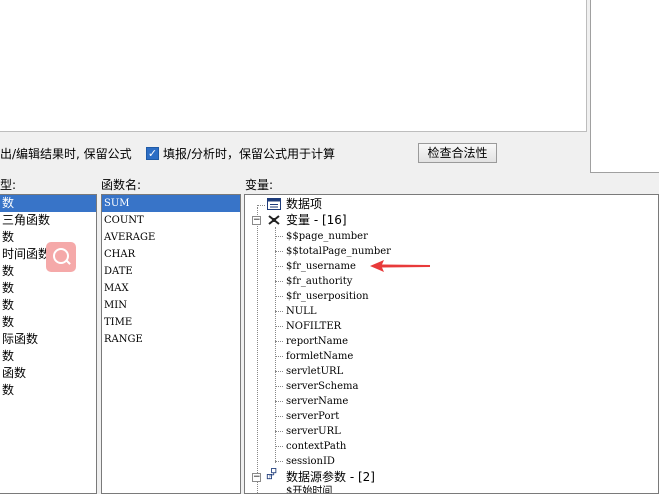  What do you see at coordinates (316, 220) in the screenshot?
I see `tree-node-variables: 变量 - [16]` at bounding box center [316, 220].